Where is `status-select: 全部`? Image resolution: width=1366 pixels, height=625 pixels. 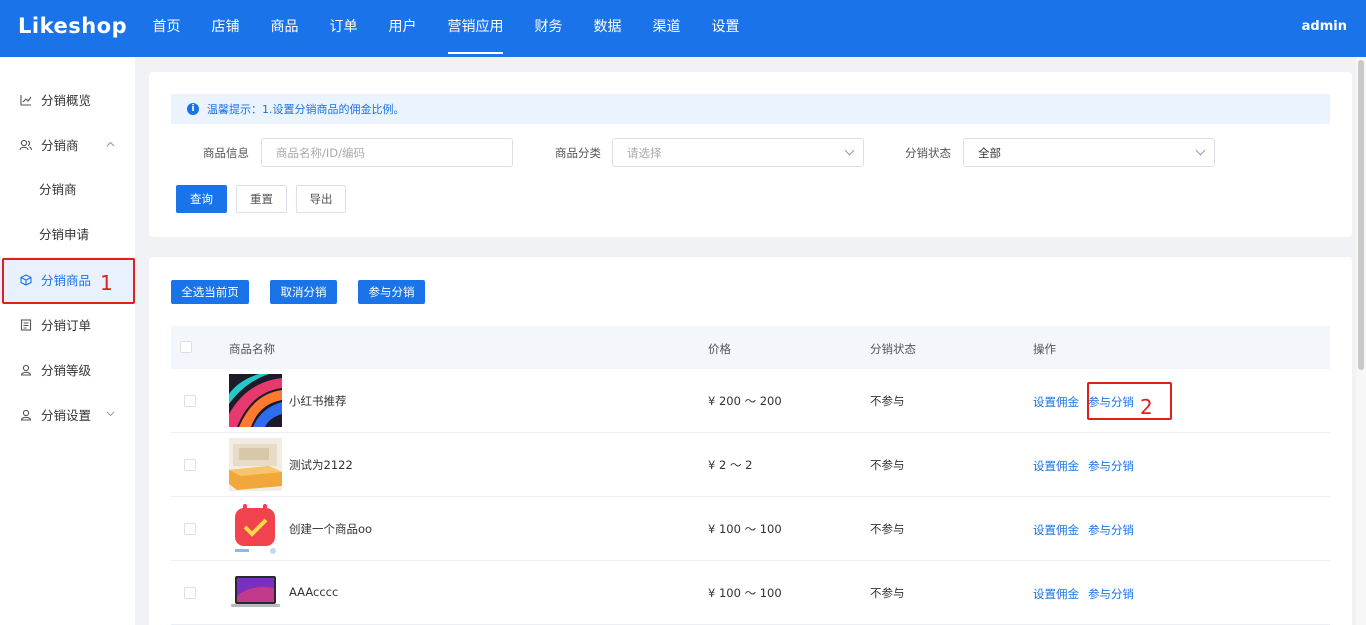
status-select: 全部 is located at coordinates (1089, 152).